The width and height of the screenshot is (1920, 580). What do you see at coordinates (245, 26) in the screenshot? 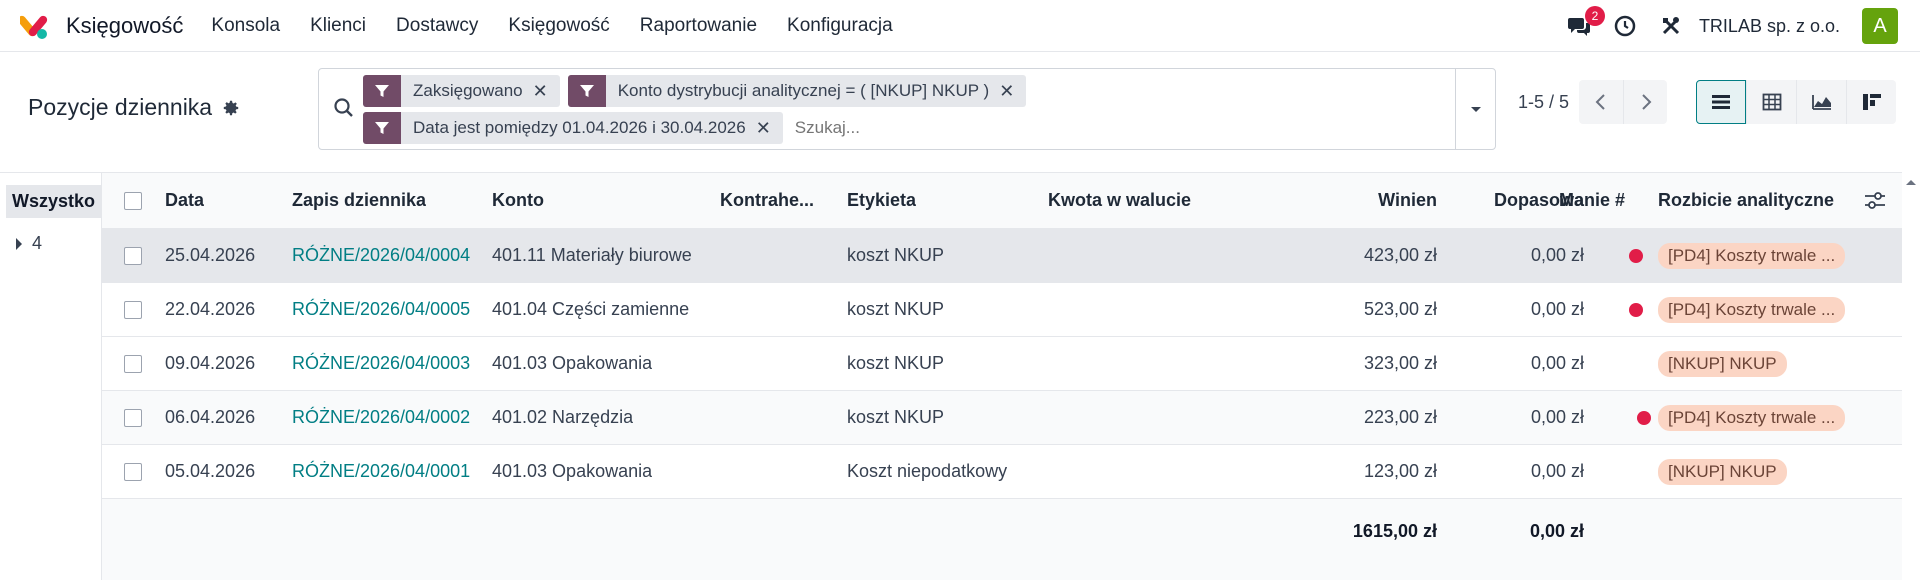
I see `menu-item-konsola: Konsola` at bounding box center [245, 26].